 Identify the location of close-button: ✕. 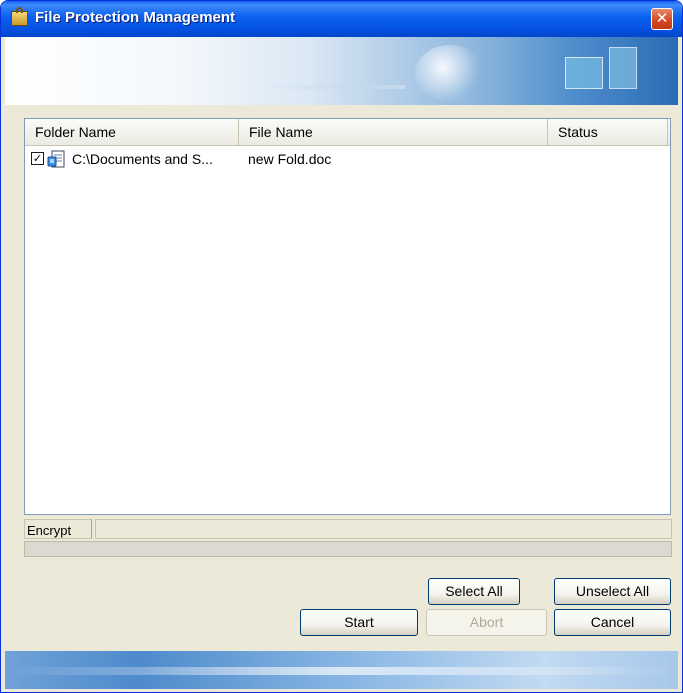
(662, 19).